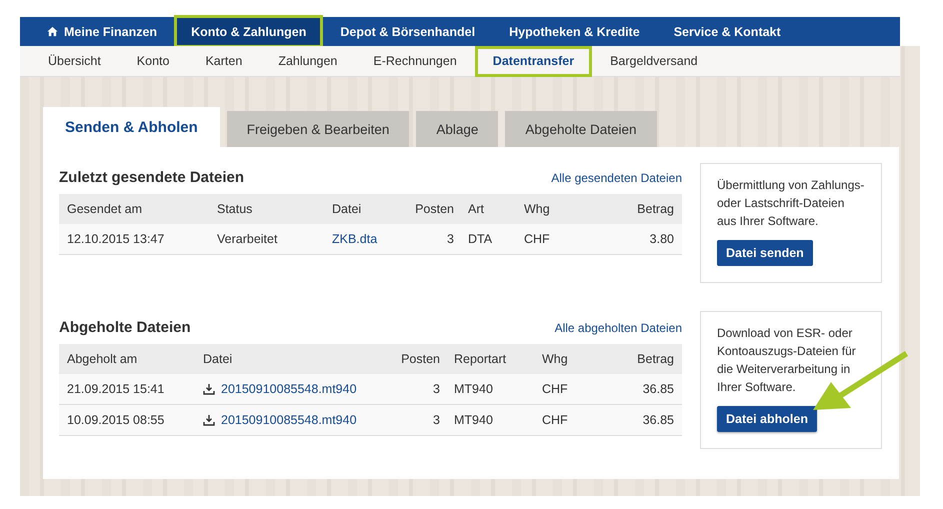  I want to click on info-text: Übermittlung von Zahlungs- oder Lastschrift-Dateien aus Ihrer Software., so click(791, 203).